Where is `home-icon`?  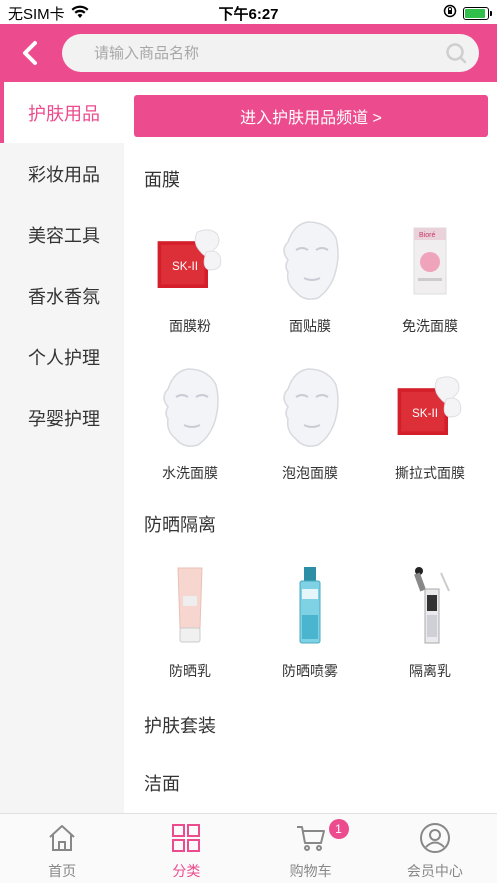
home-icon is located at coordinates (62, 838).